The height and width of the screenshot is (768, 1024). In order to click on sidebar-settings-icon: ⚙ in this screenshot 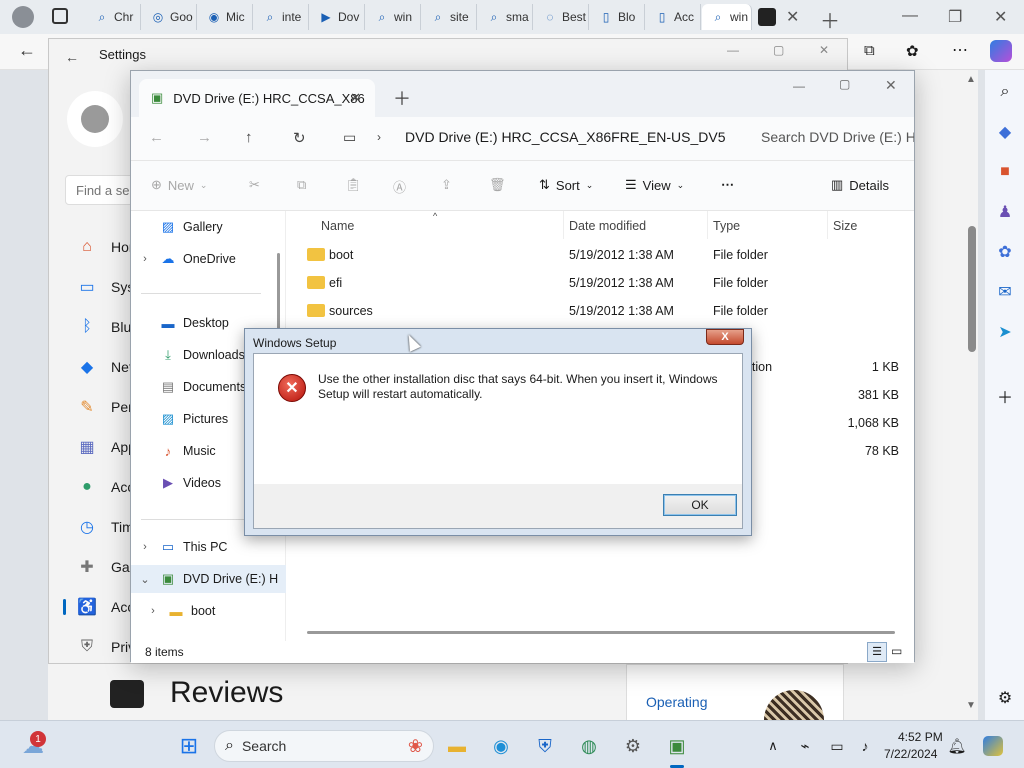, I will do `click(1005, 698)`.